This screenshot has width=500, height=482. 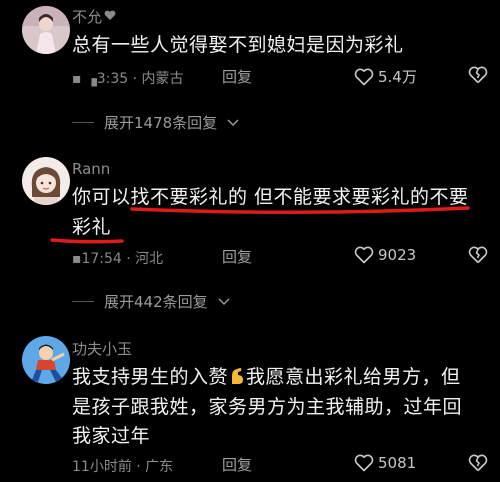 I want to click on comment-meta: 11小时前 · 广东 回复 5081, so click(x=282, y=465).